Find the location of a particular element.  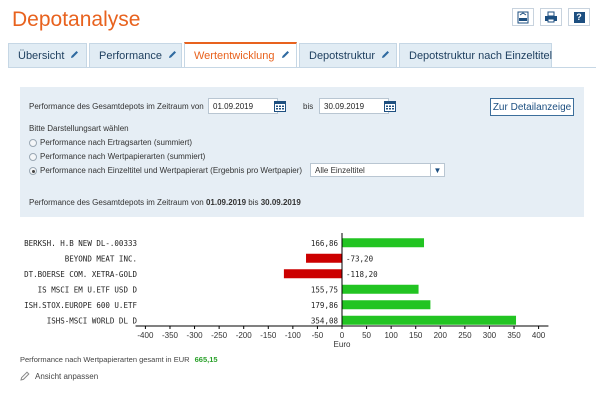

x-tick-label: -200 is located at coordinates (244, 335).